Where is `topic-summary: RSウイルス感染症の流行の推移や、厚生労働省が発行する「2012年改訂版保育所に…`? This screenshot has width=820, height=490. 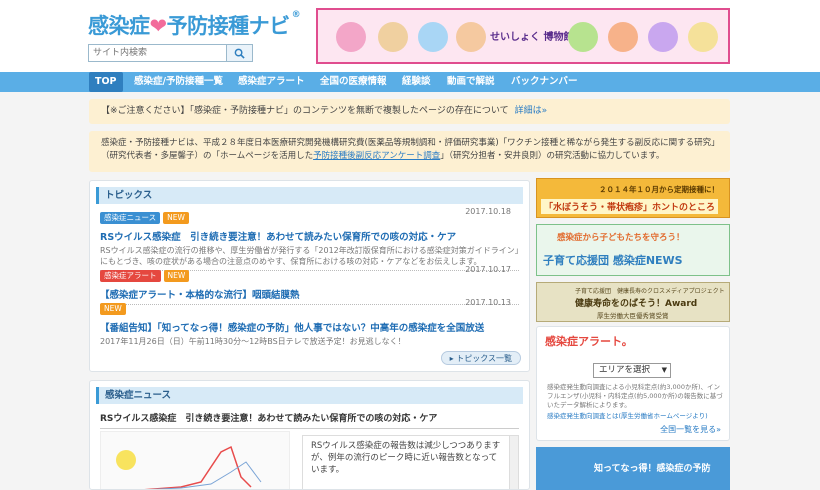 topic-summary: RSウイルス感染症の流行の推移や、厚生労働省が発行する「2012年改訂版保育所に… is located at coordinates (309, 256).